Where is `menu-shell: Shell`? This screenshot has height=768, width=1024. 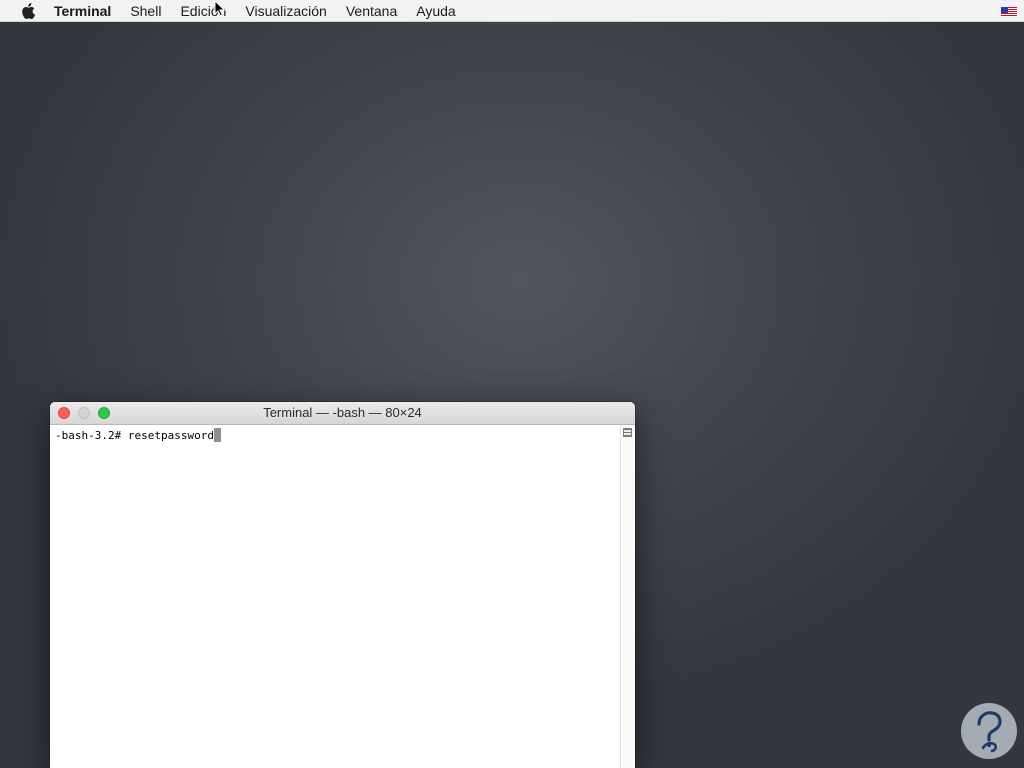
menu-shell: Shell is located at coordinates (145, 11).